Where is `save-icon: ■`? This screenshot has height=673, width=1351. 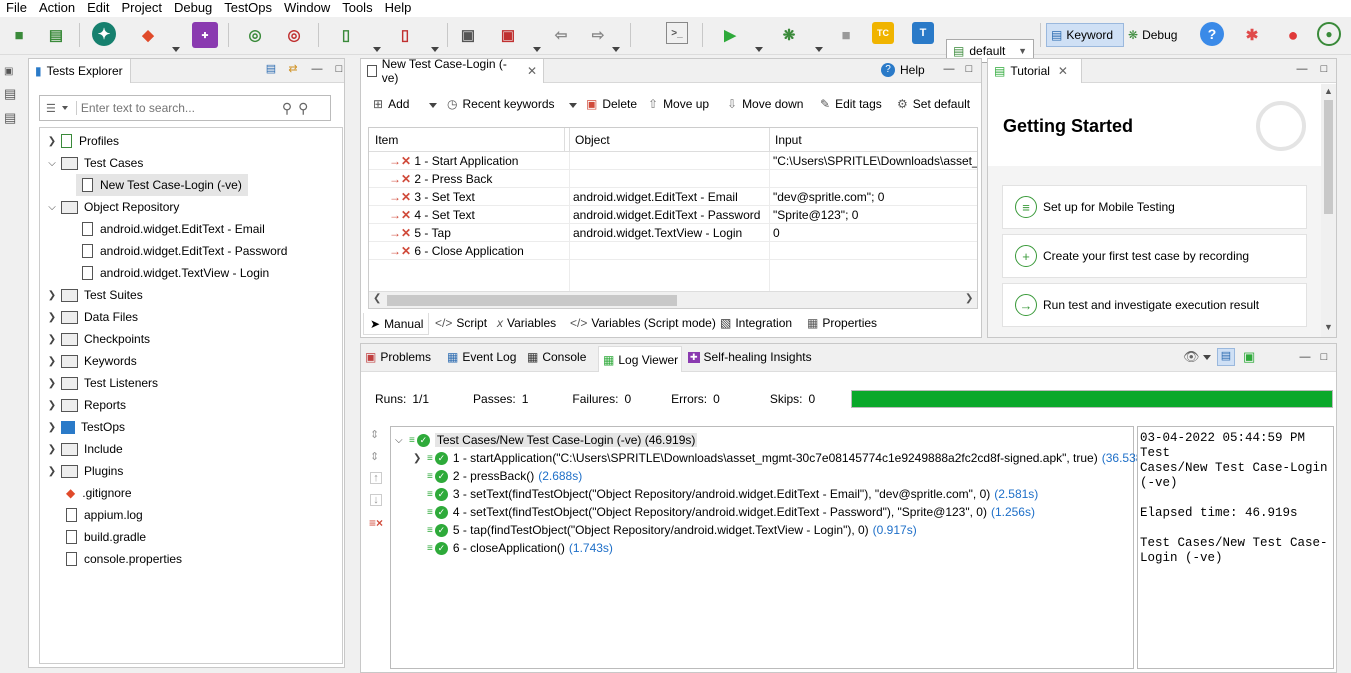 save-icon: ■ is located at coordinates (19, 35).